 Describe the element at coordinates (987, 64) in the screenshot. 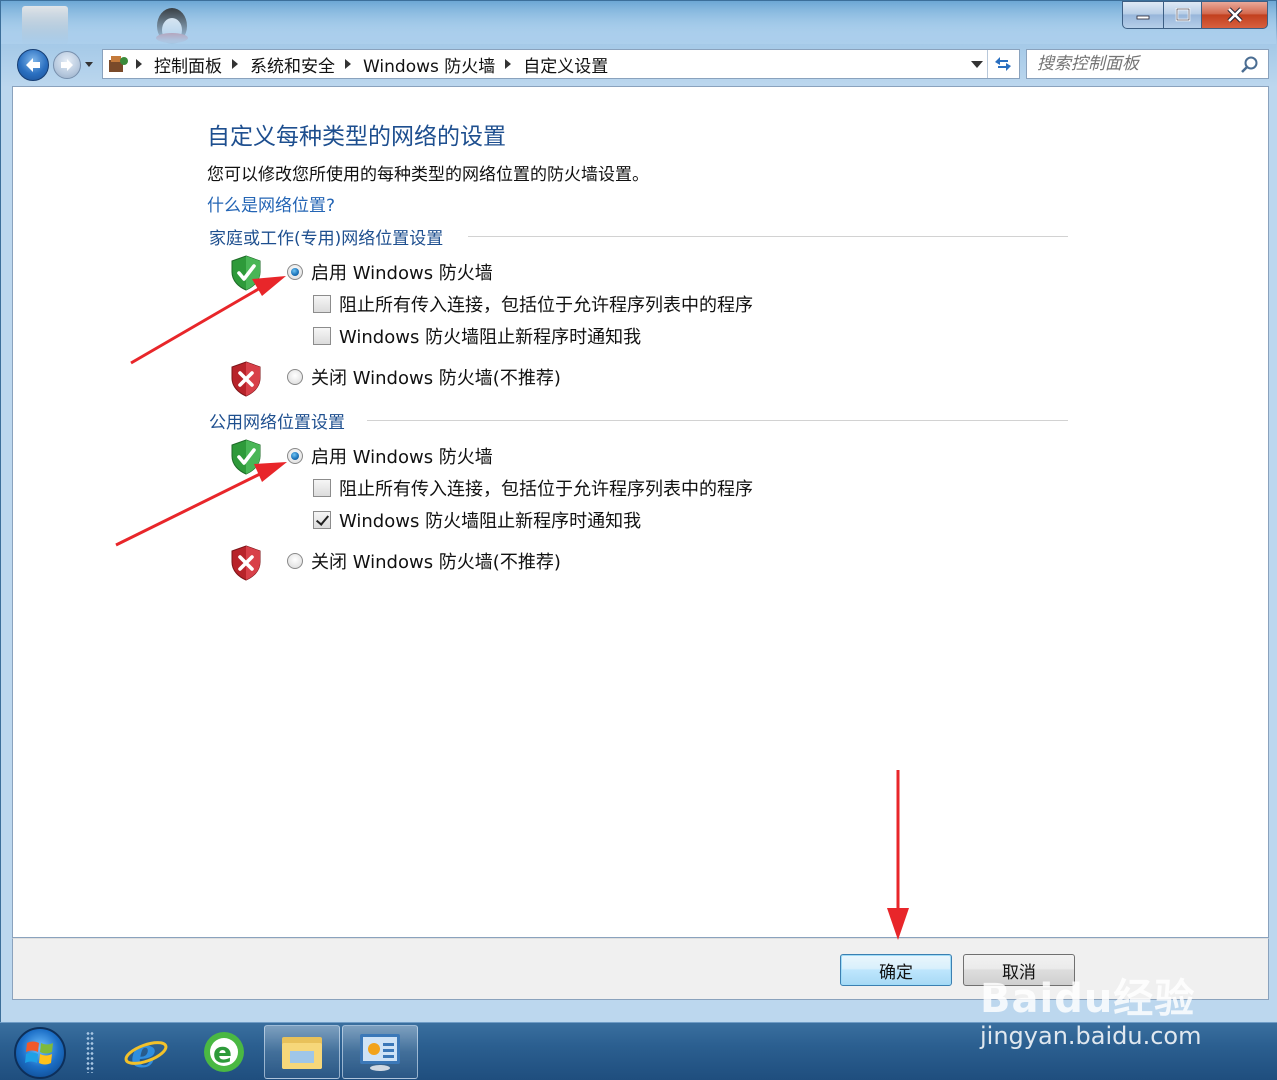

I see `address-divider` at that location.